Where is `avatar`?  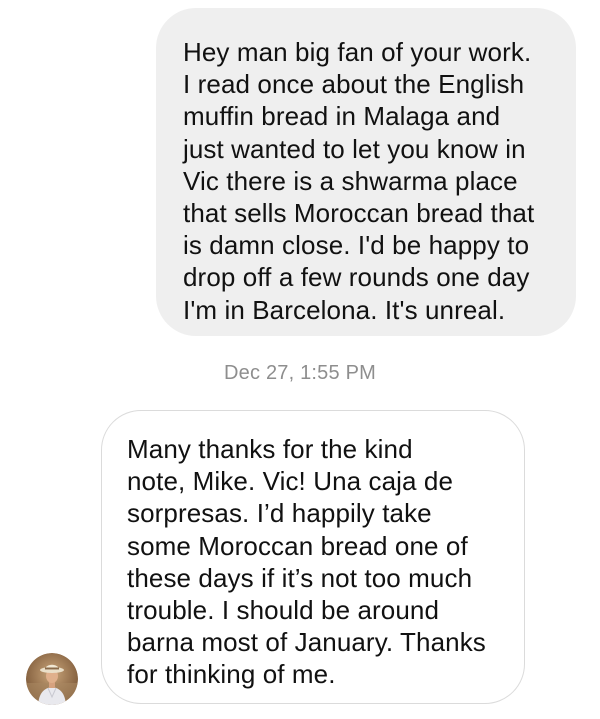 avatar is located at coordinates (52, 679).